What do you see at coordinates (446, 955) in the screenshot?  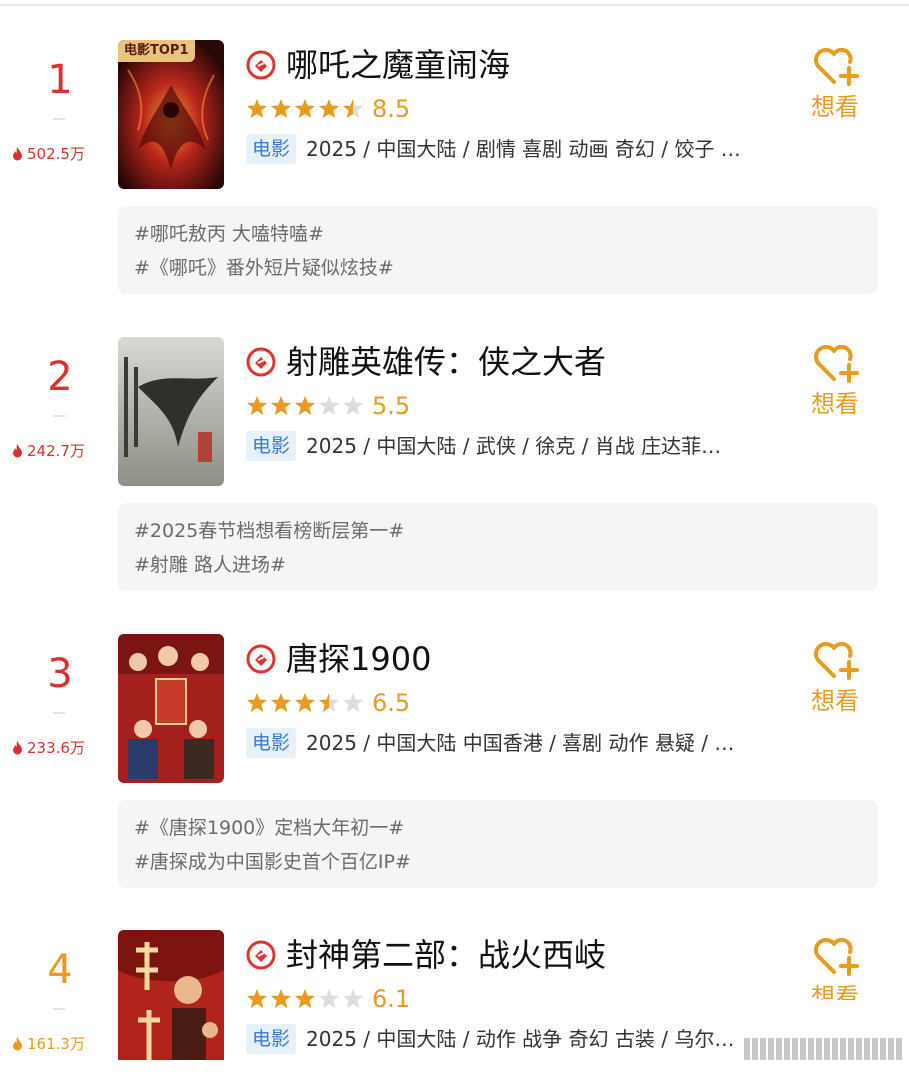 I see `movie-title: 封神第二部：战火西岐` at bounding box center [446, 955].